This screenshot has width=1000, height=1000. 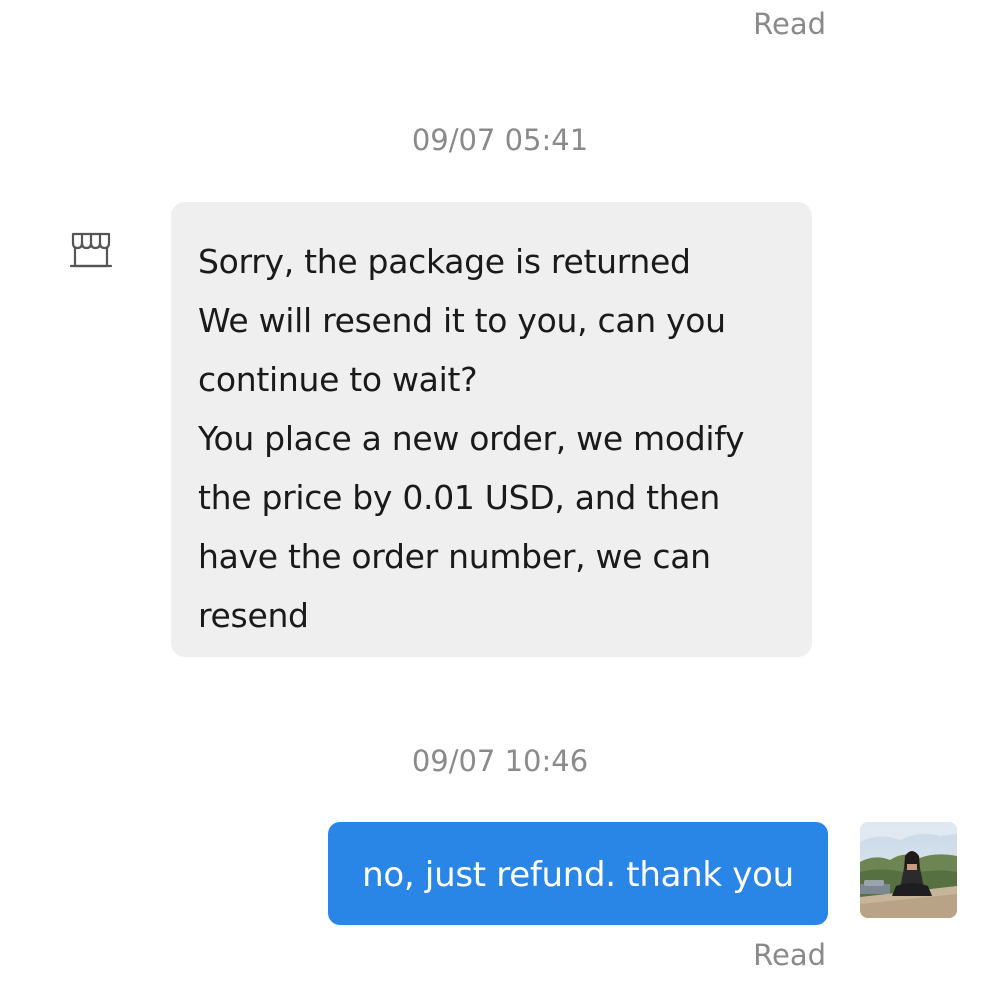 I want to click on message-line: continue to wait?, so click(x=338, y=379).